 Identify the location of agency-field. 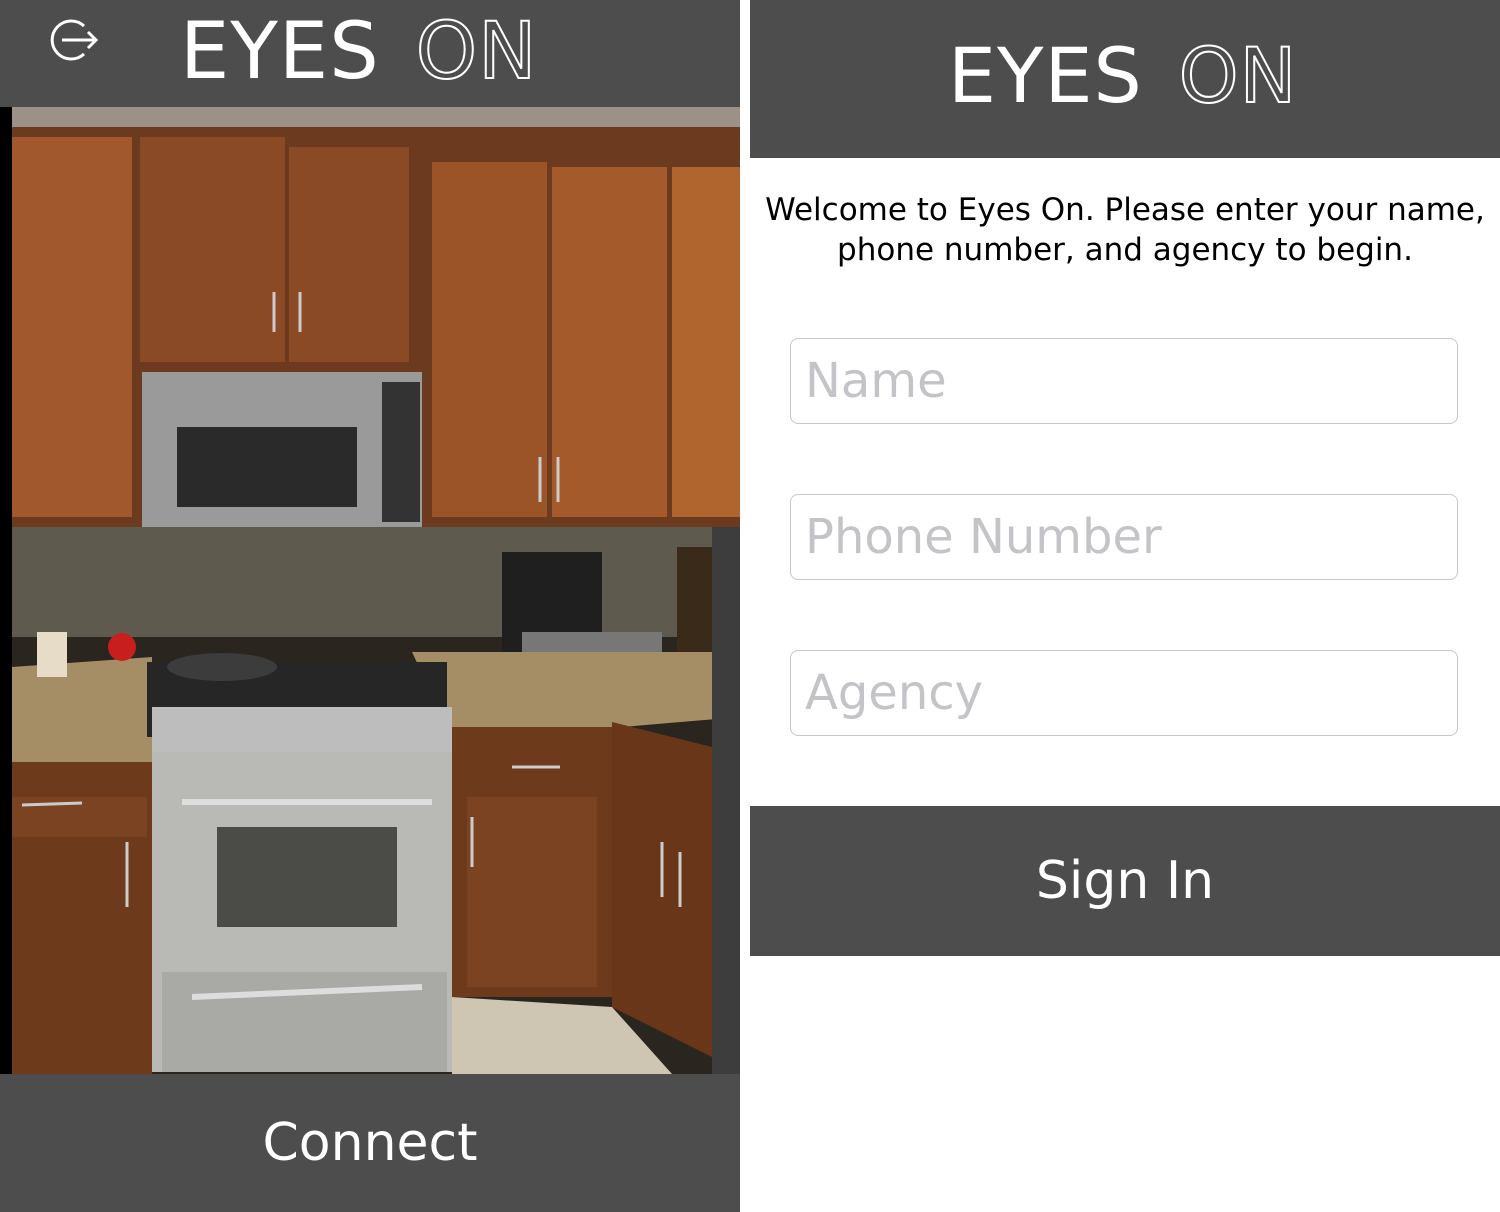
(1124, 693).